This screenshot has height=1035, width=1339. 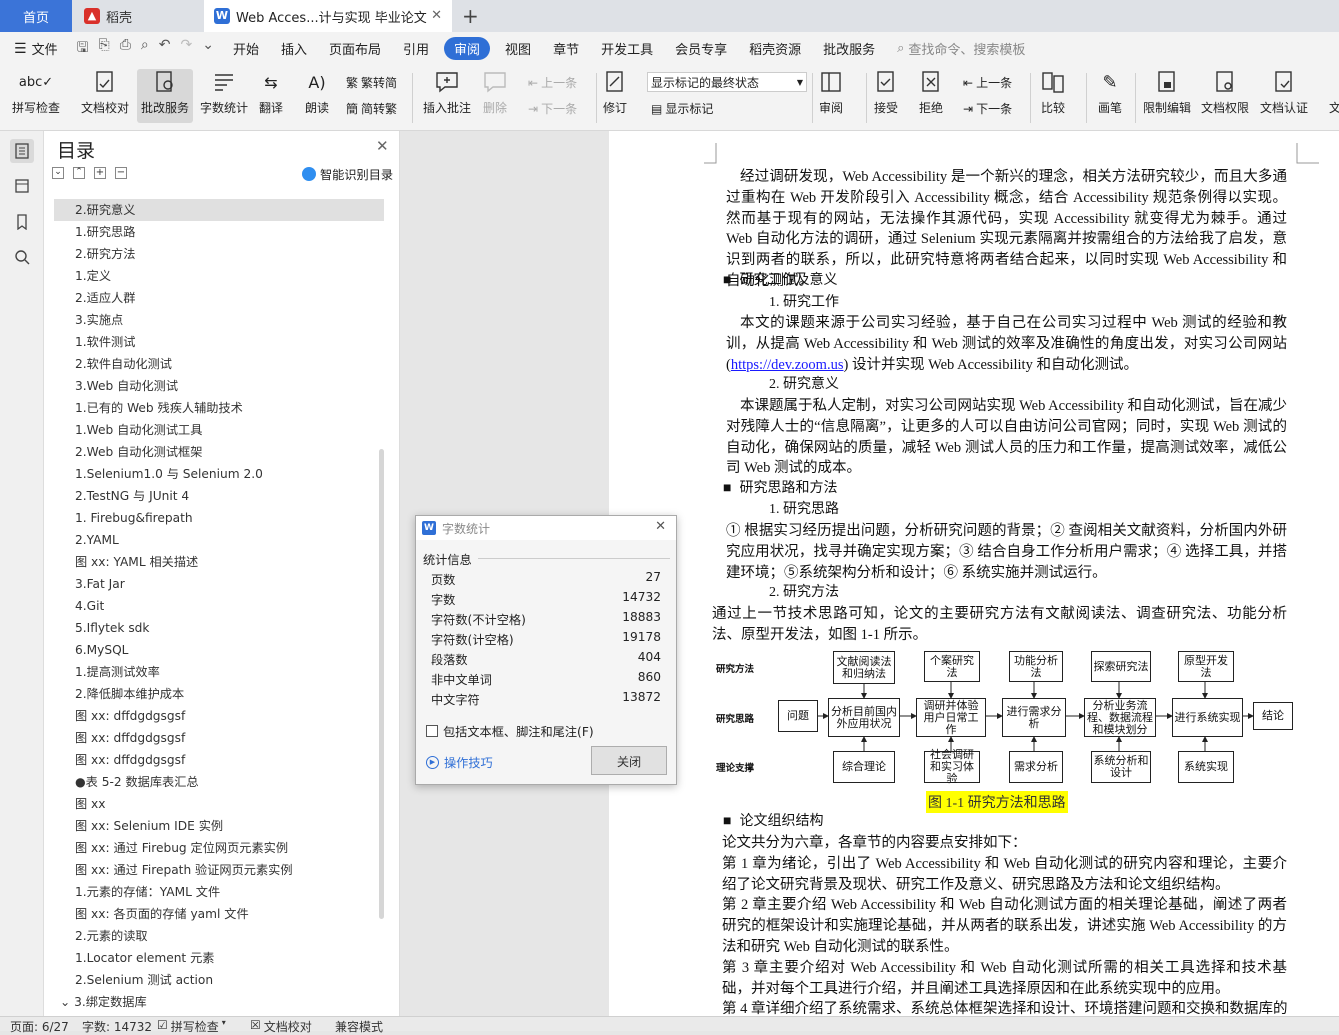 What do you see at coordinates (67, 1002) in the screenshot?
I see `expand-chevron-icon: ⌄` at bounding box center [67, 1002].